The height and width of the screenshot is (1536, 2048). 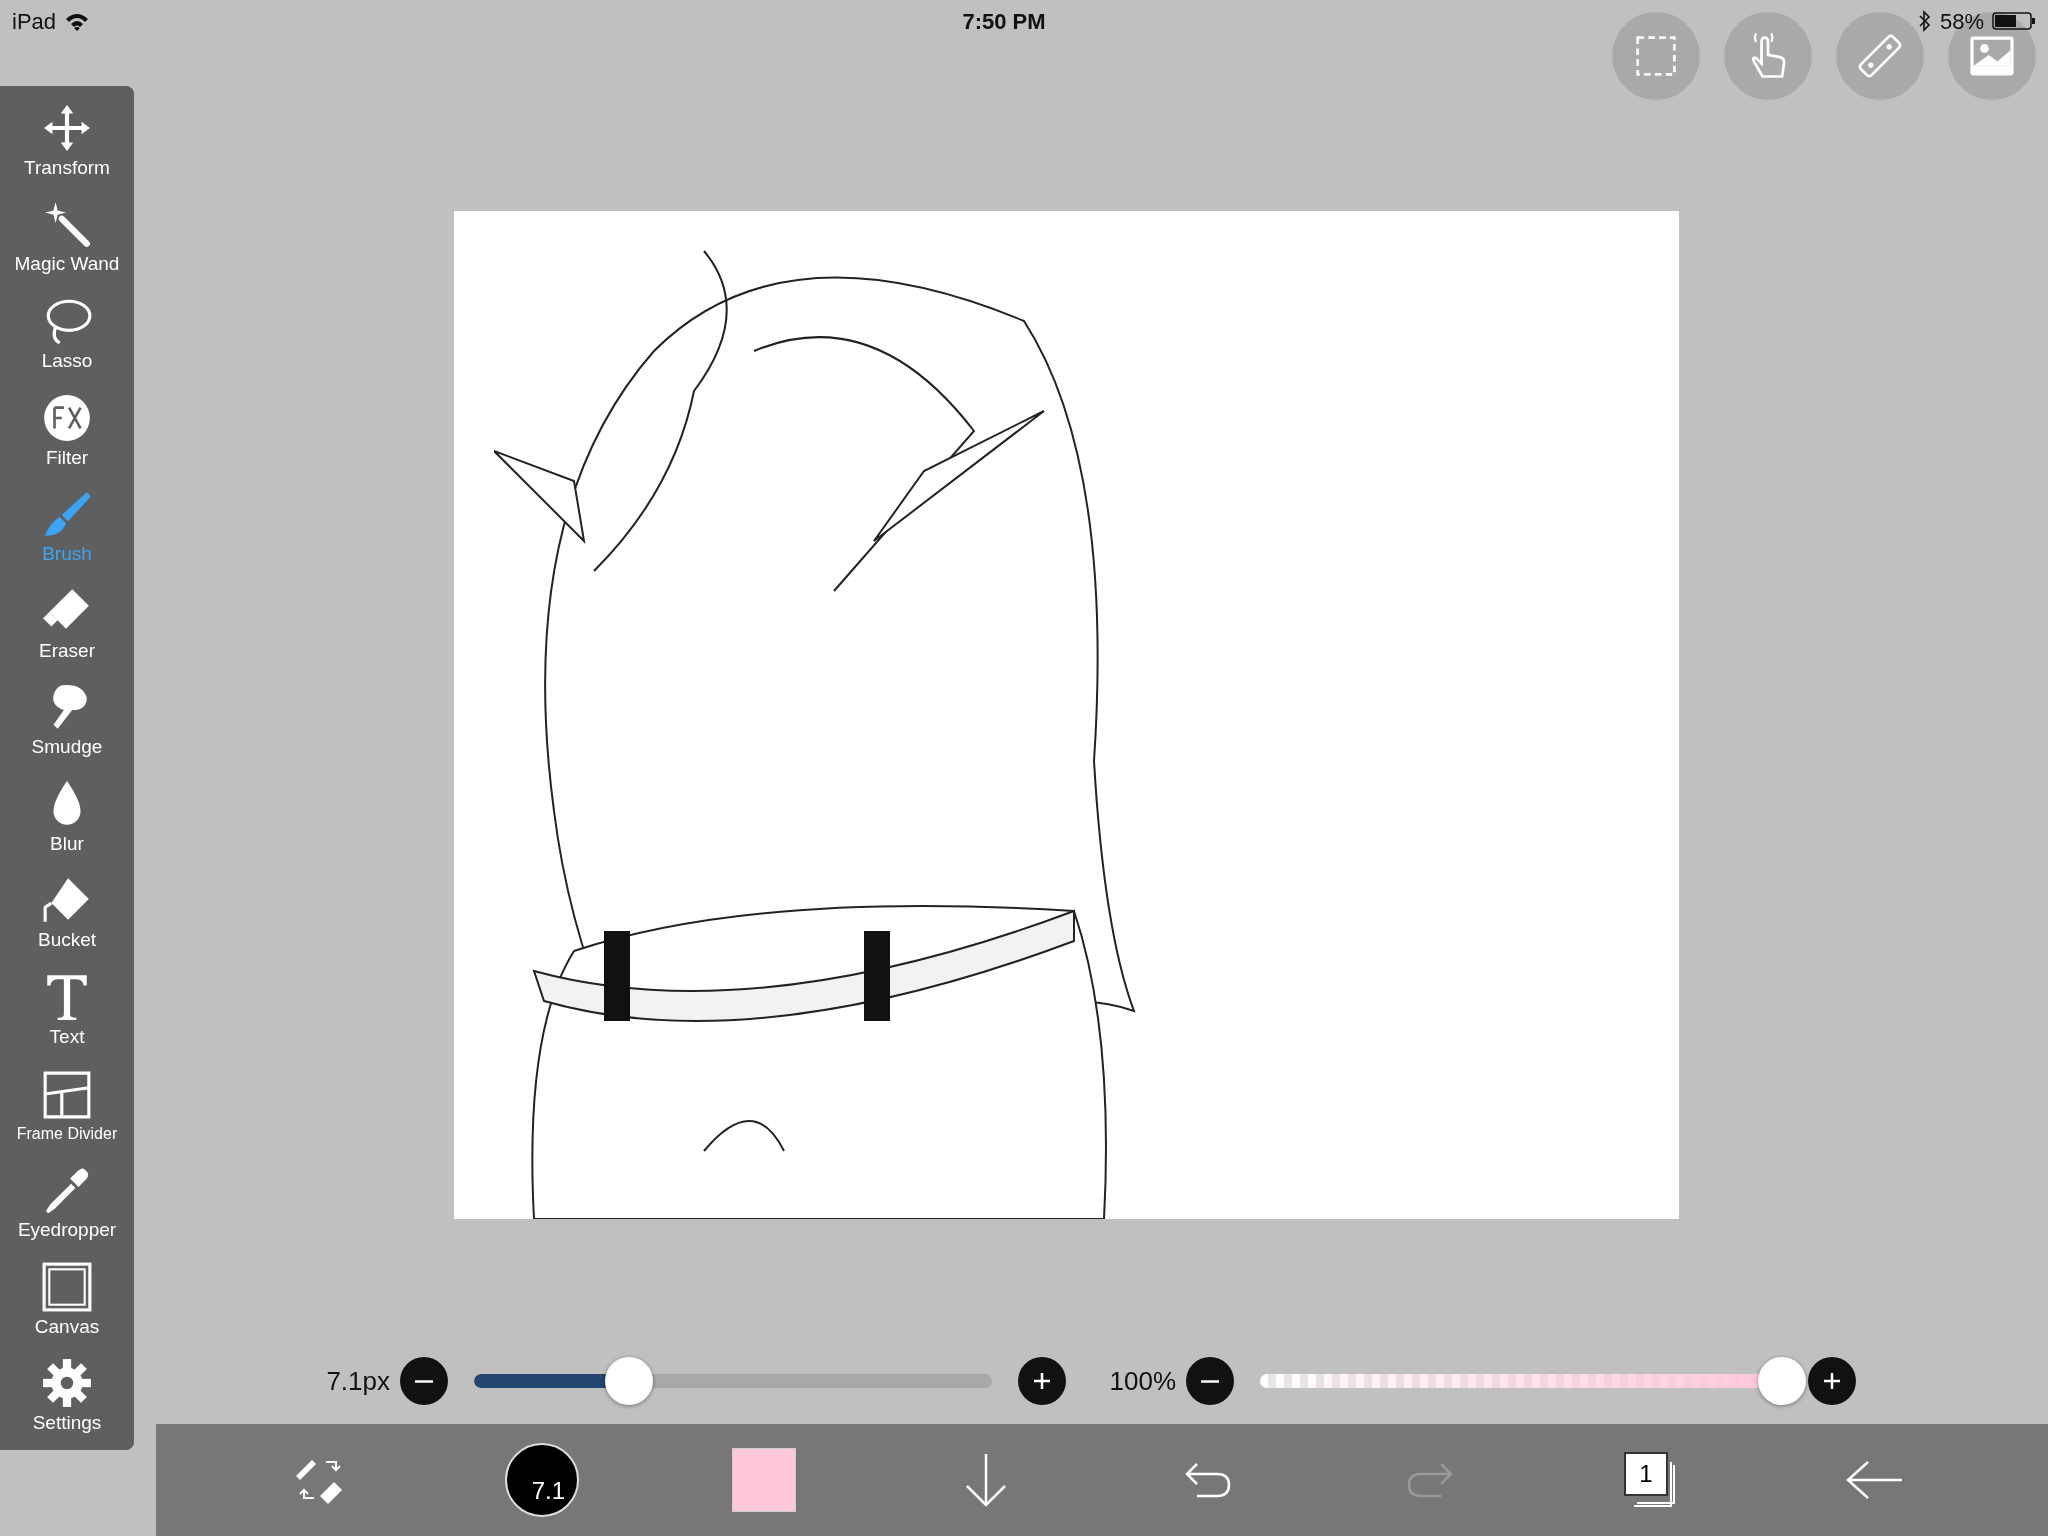 What do you see at coordinates (67, 1106) in the screenshot?
I see `tool-button: Frame Divider` at bounding box center [67, 1106].